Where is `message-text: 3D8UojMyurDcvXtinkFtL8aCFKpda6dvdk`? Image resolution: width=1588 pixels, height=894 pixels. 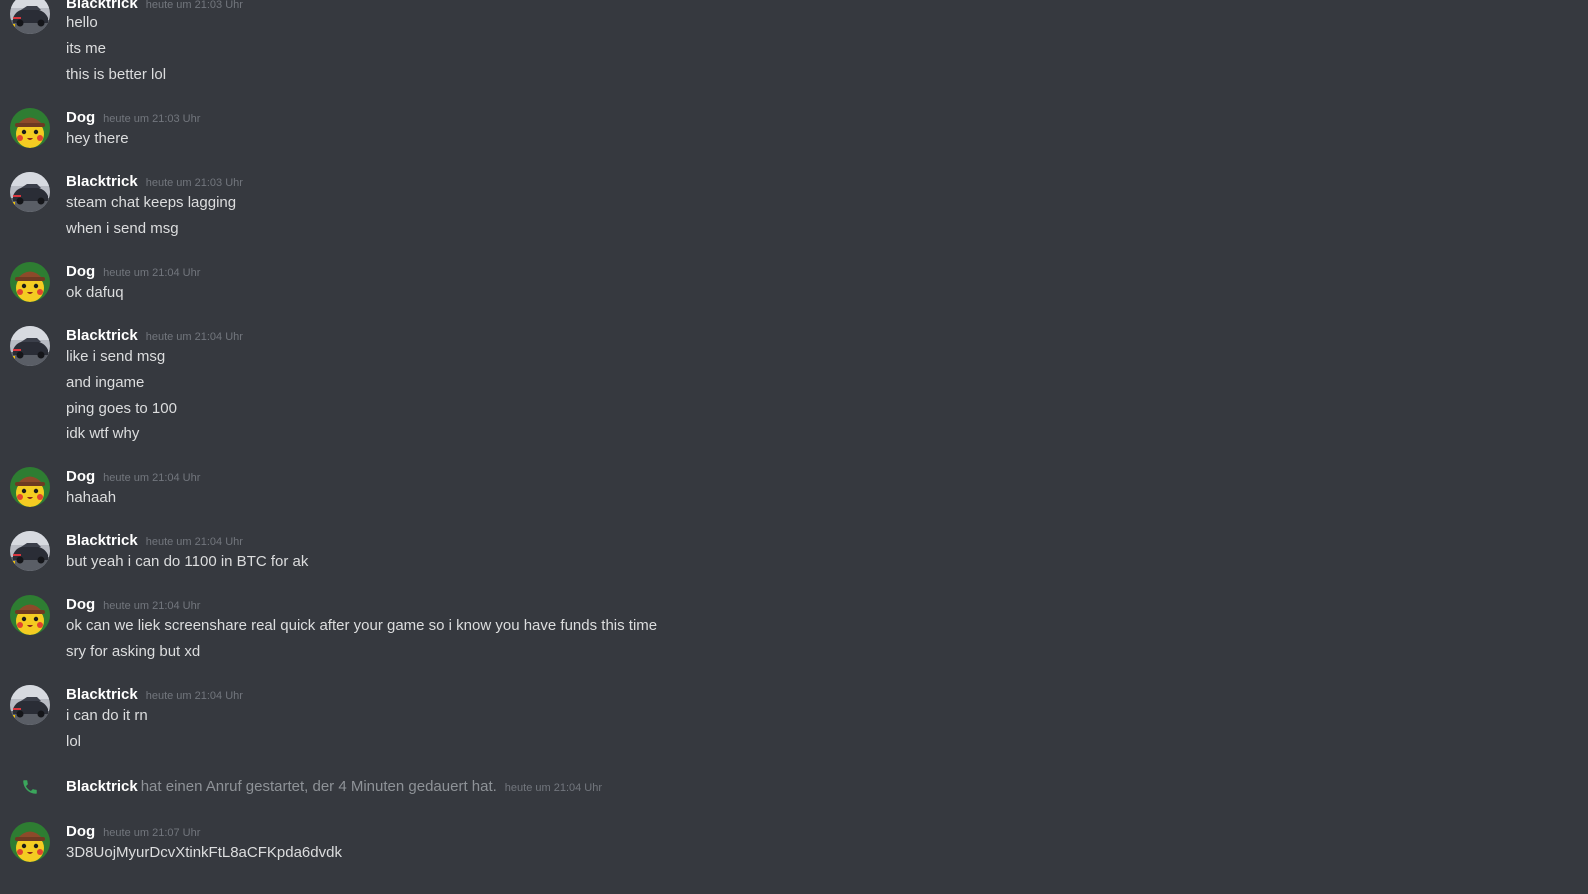
message-text: 3D8UojMyurDcvXtinkFtL8aCFKpda6dvdk is located at coordinates (204, 852).